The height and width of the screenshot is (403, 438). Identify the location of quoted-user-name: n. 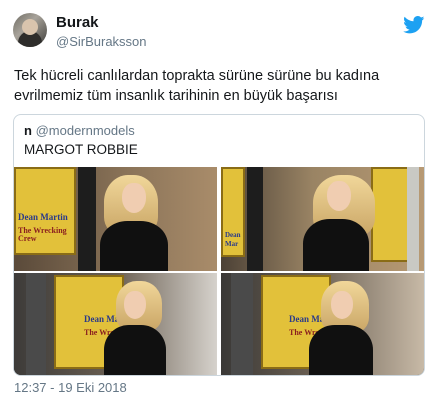
(28, 130).